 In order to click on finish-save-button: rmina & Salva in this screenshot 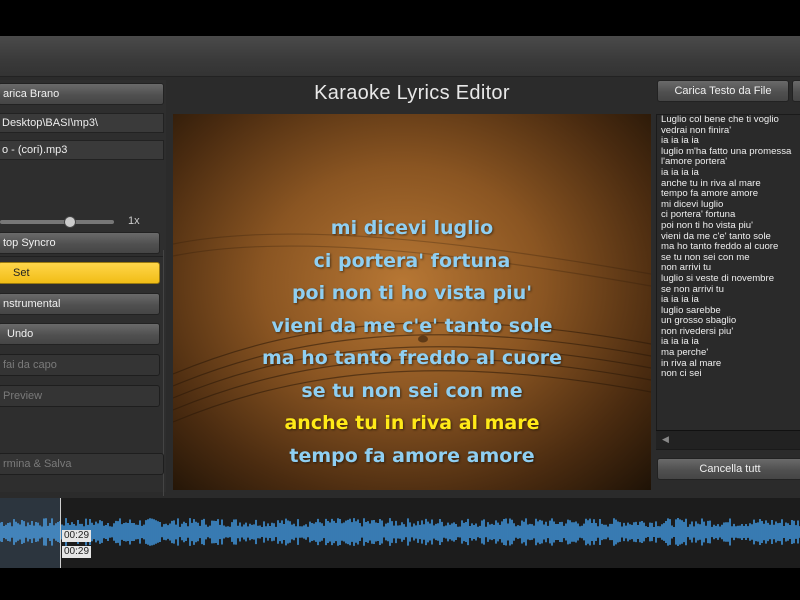, I will do `click(82, 464)`.